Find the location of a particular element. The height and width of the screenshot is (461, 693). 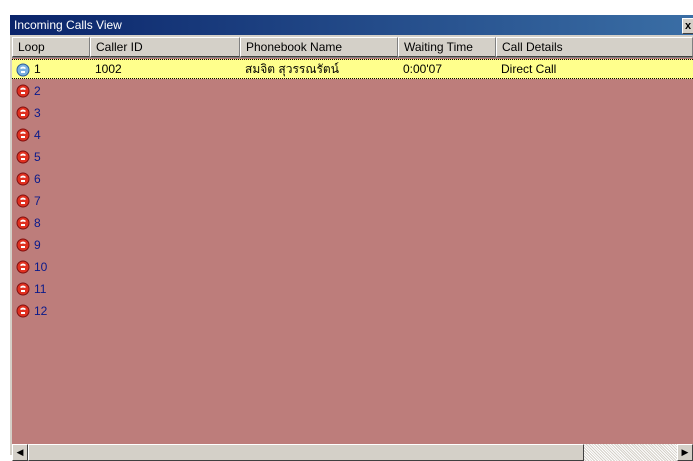

loop-cell: 9 is located at coordinates (37, 245).